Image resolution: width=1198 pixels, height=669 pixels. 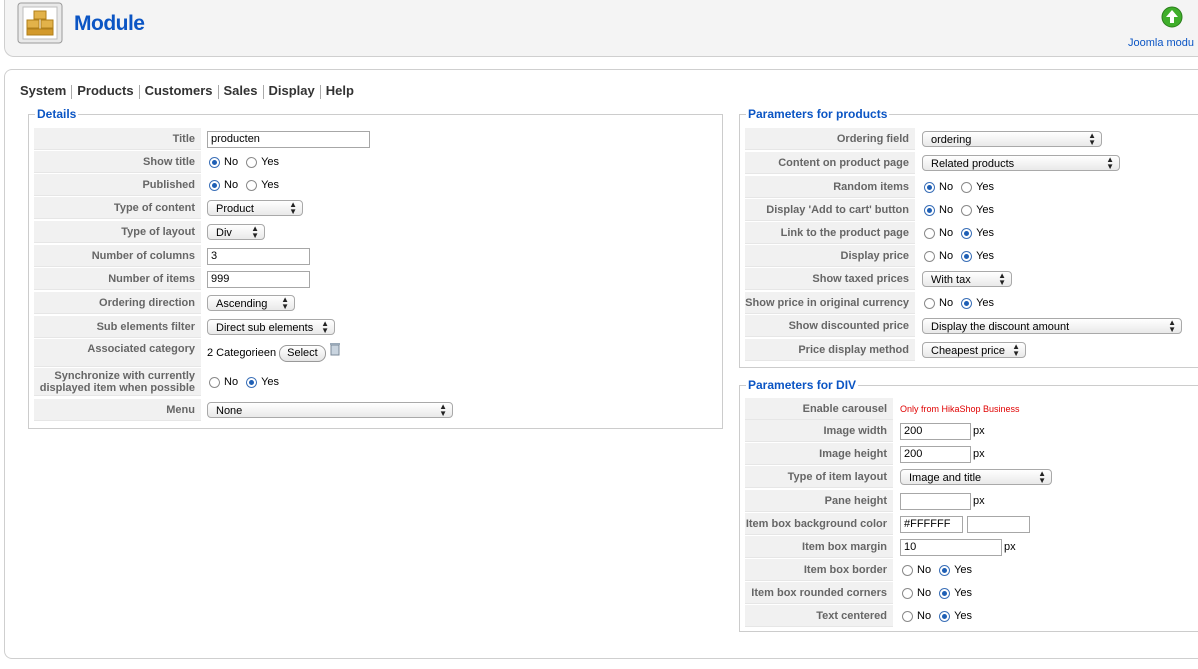 I want to click on show-title-no-radio, so click(x=214, y=162).